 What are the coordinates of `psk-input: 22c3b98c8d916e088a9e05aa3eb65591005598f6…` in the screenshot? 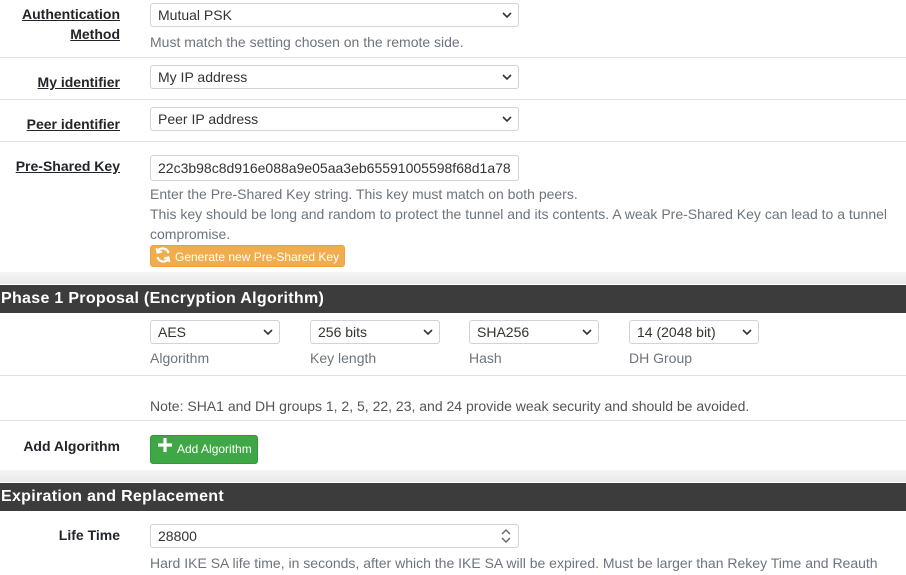 It's located at (334, 168).